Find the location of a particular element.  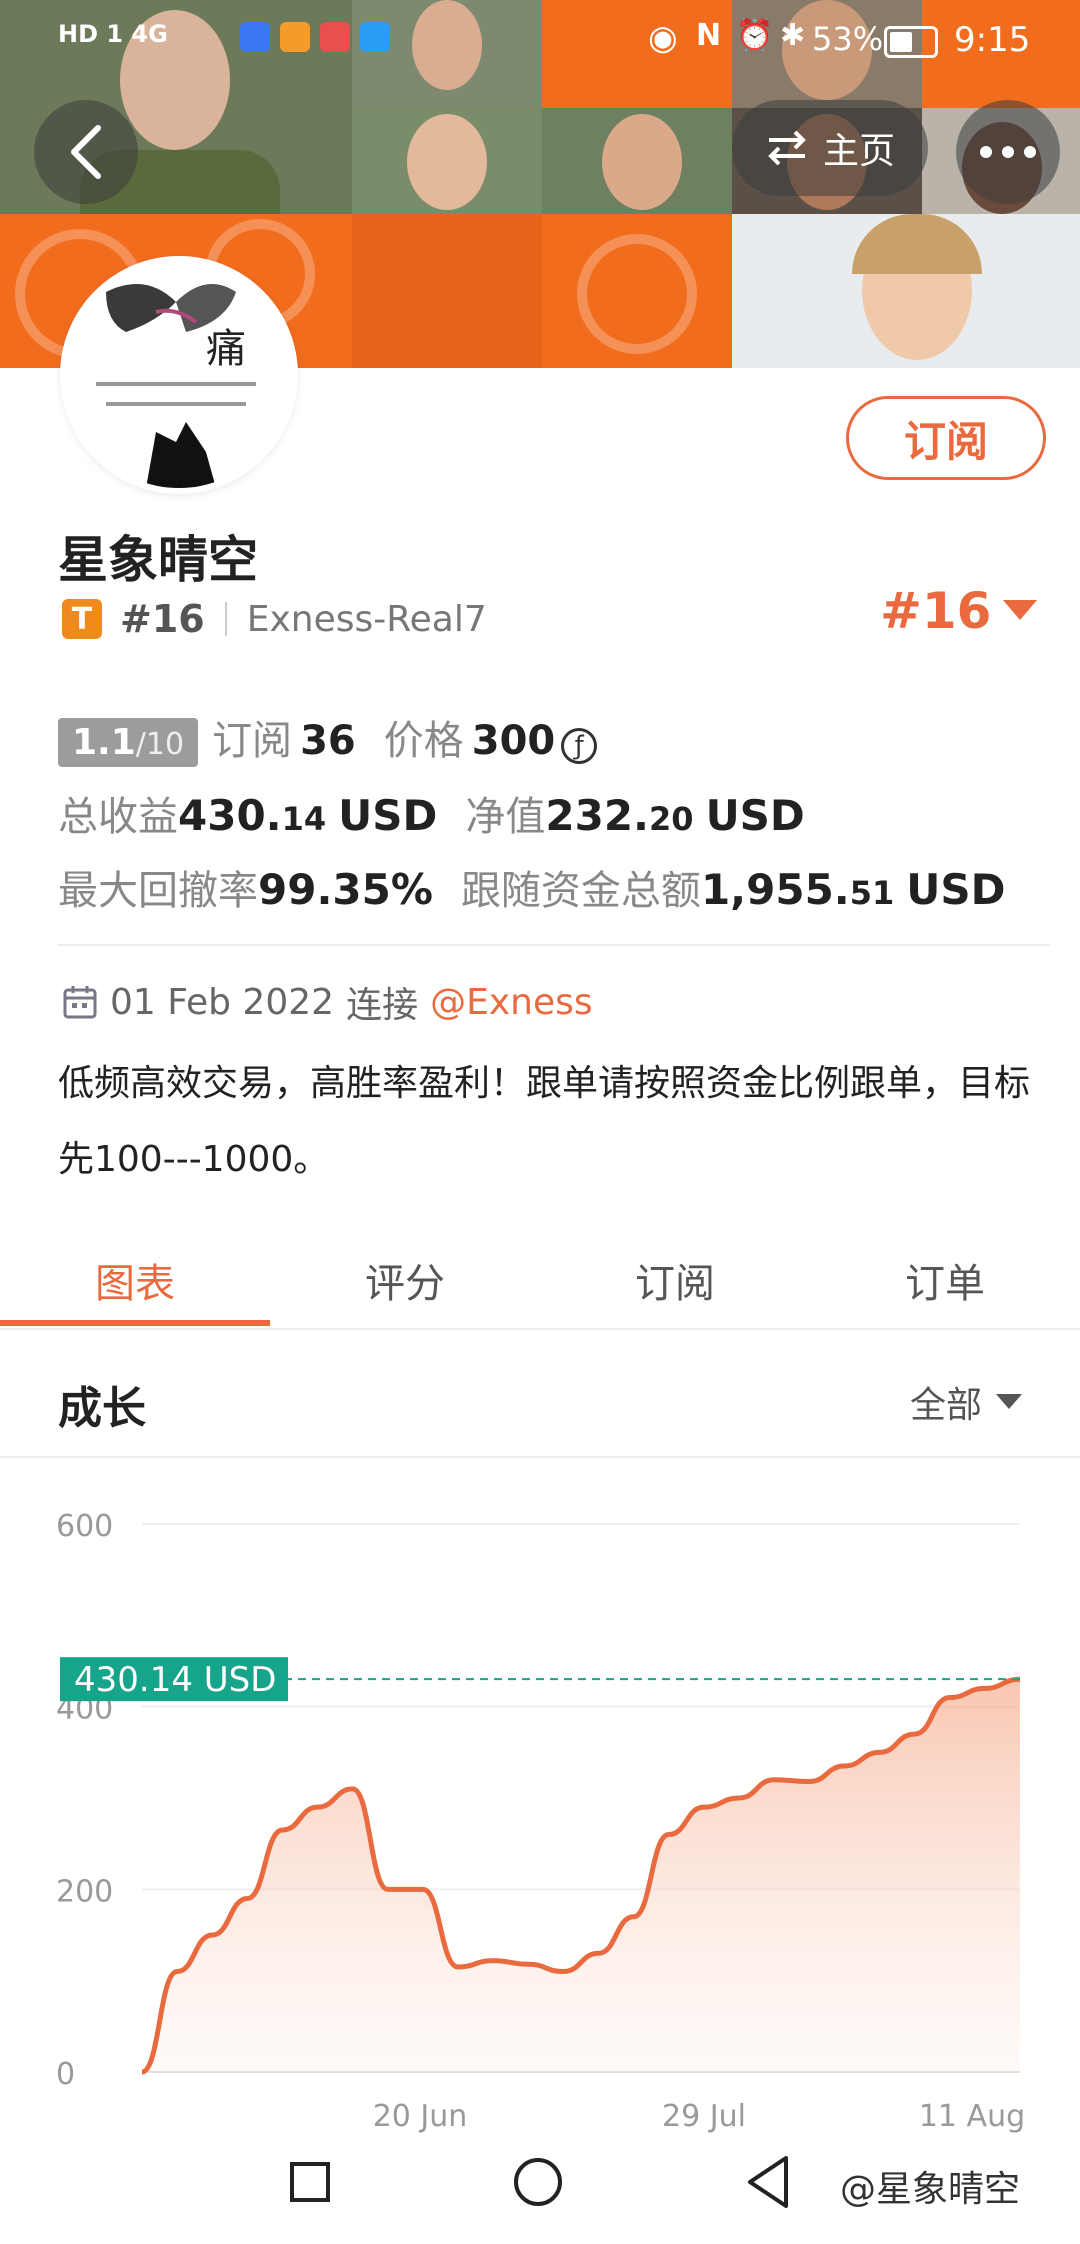

coin-icon: ƒ is located at coordinates (579, 746).